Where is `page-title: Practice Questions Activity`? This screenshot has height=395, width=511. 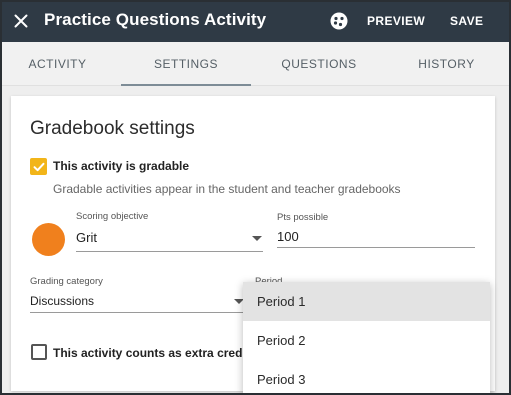 page-title: Practice Questions Activity is located at coordinates (155, 19).